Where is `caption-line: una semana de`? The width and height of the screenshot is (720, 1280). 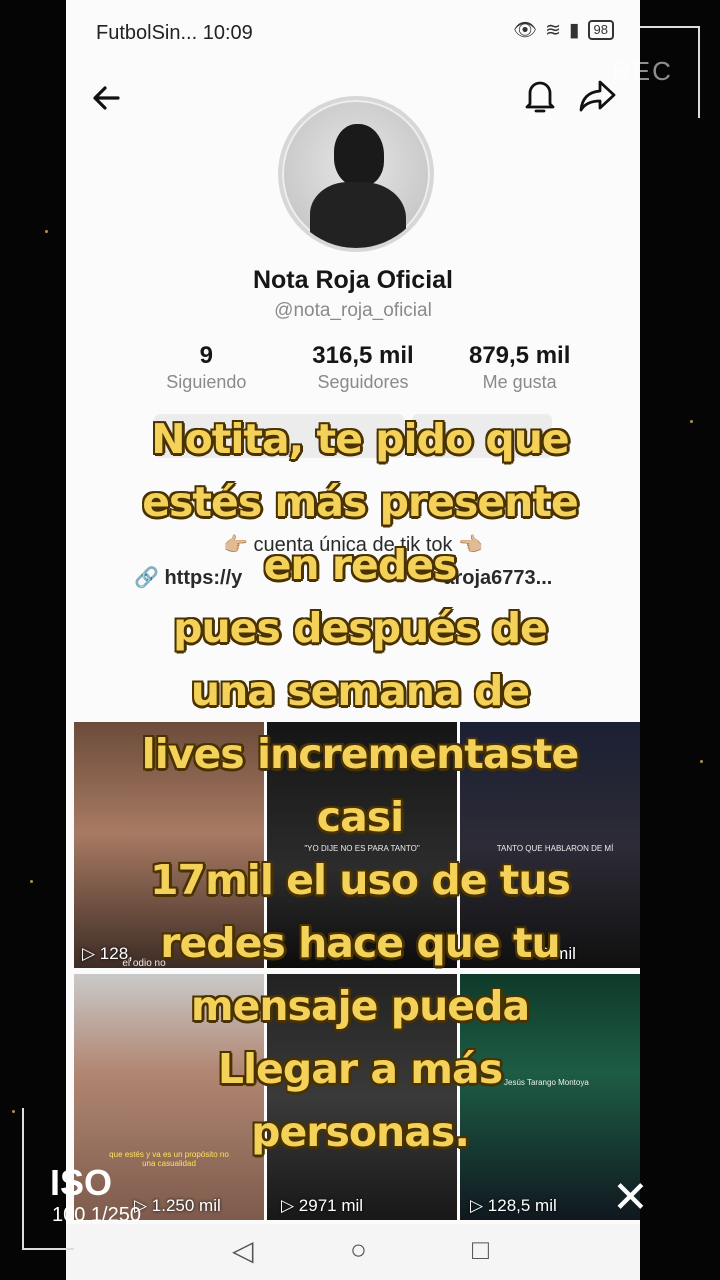
caption-line: una semana de is located at coordinates (360, 691).